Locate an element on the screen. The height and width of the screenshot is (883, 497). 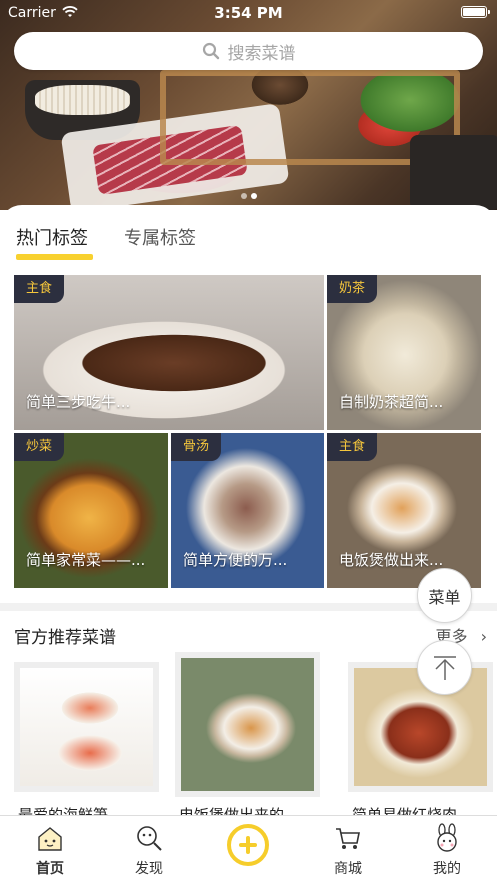
tab-mall-label: 商城 is located at coordinates (348, 869).